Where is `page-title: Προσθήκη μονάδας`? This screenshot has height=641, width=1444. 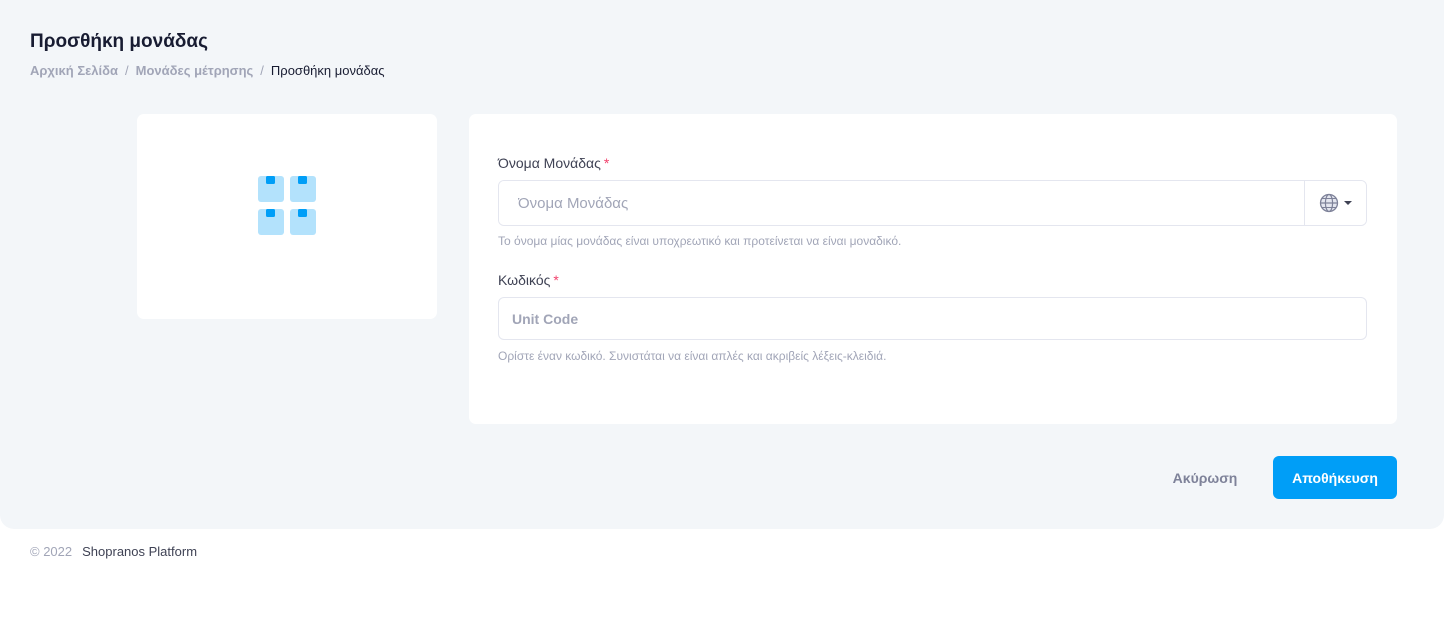 page-title: Προσθήκη μονάδας is located at coordinates (119, 41).